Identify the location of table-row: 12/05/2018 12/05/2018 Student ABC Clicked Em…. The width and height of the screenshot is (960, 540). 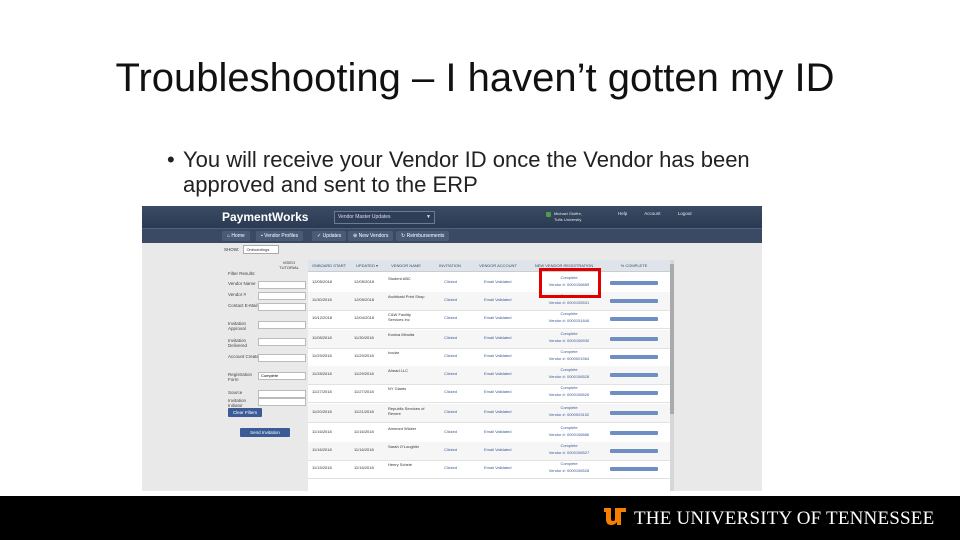
(489, 283).